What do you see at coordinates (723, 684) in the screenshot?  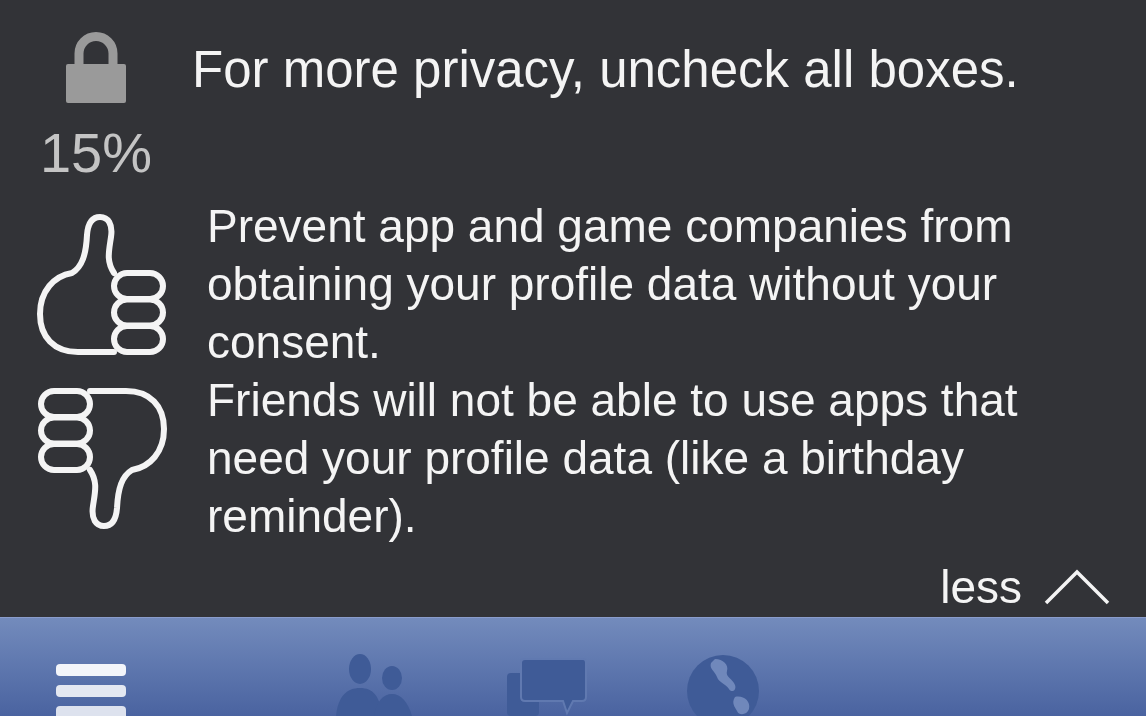 I see `globe-icon` at bounding box center [723, 684].